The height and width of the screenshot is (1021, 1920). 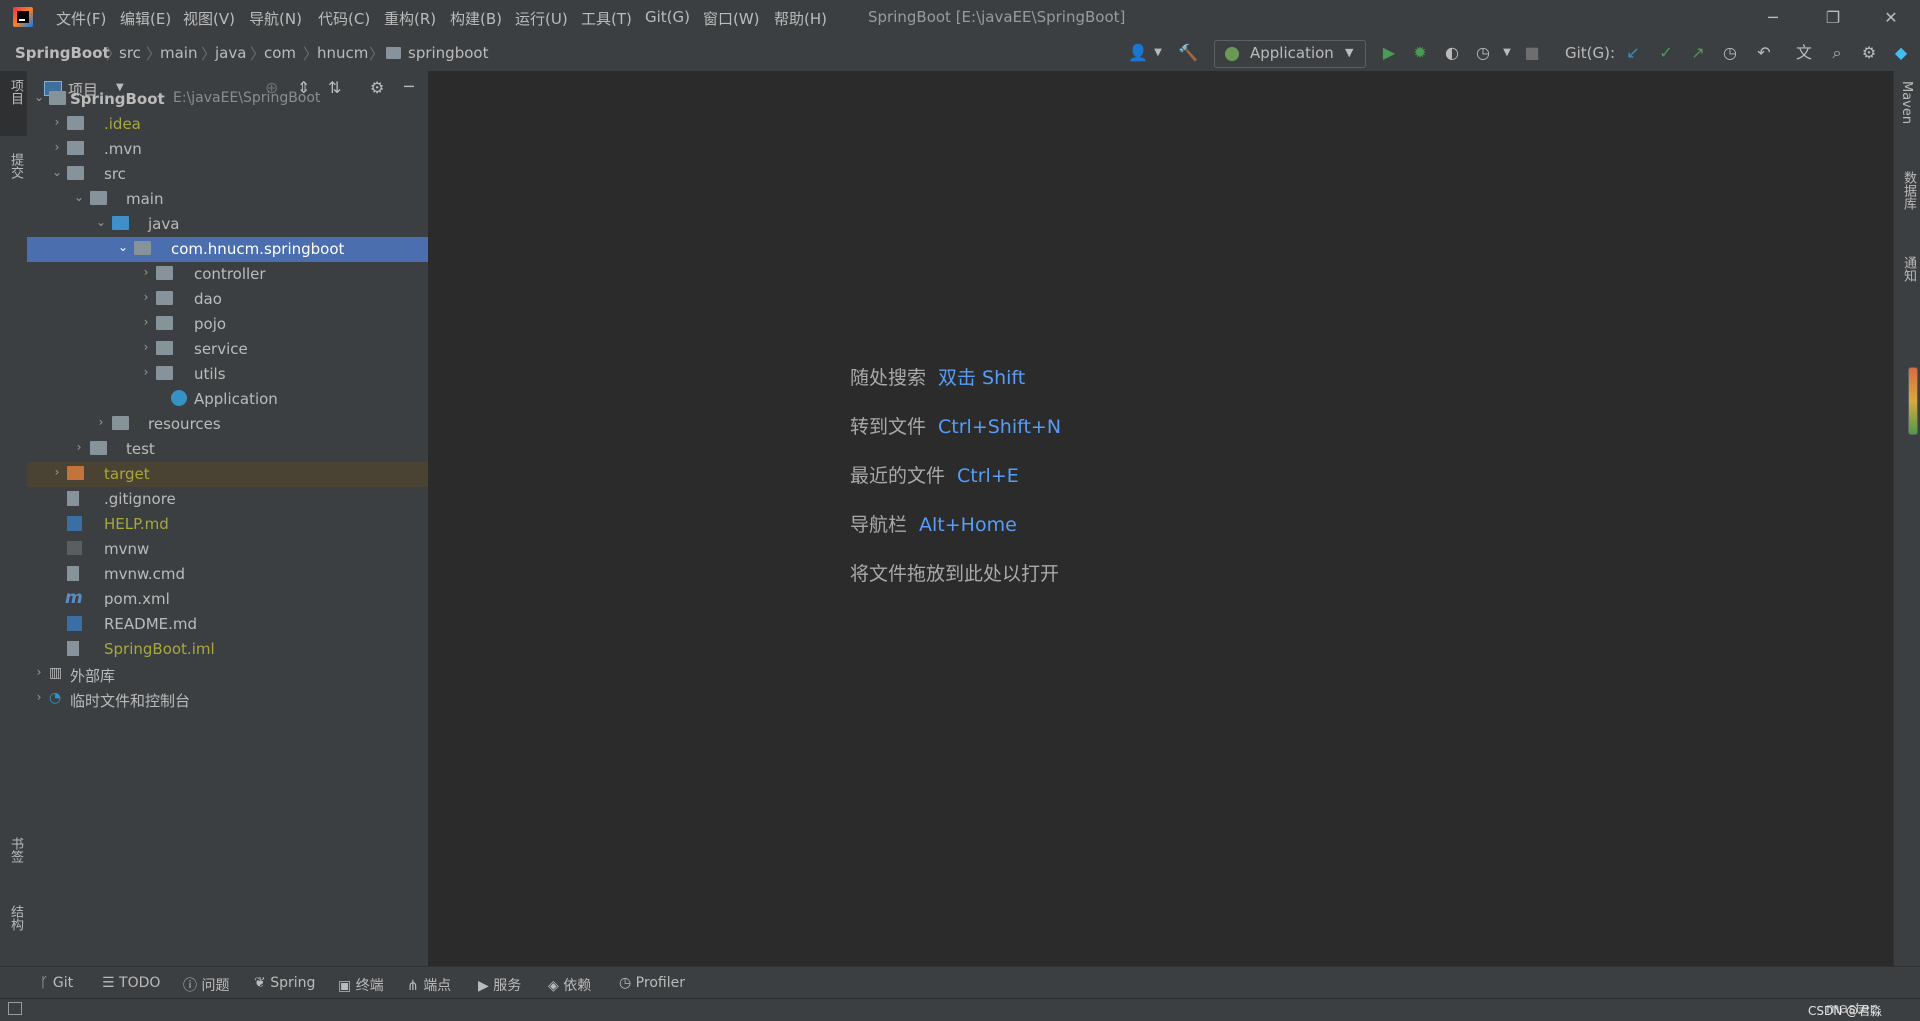 I want to click on commit-tool-tab: 提交, so click(x=15, y=166).